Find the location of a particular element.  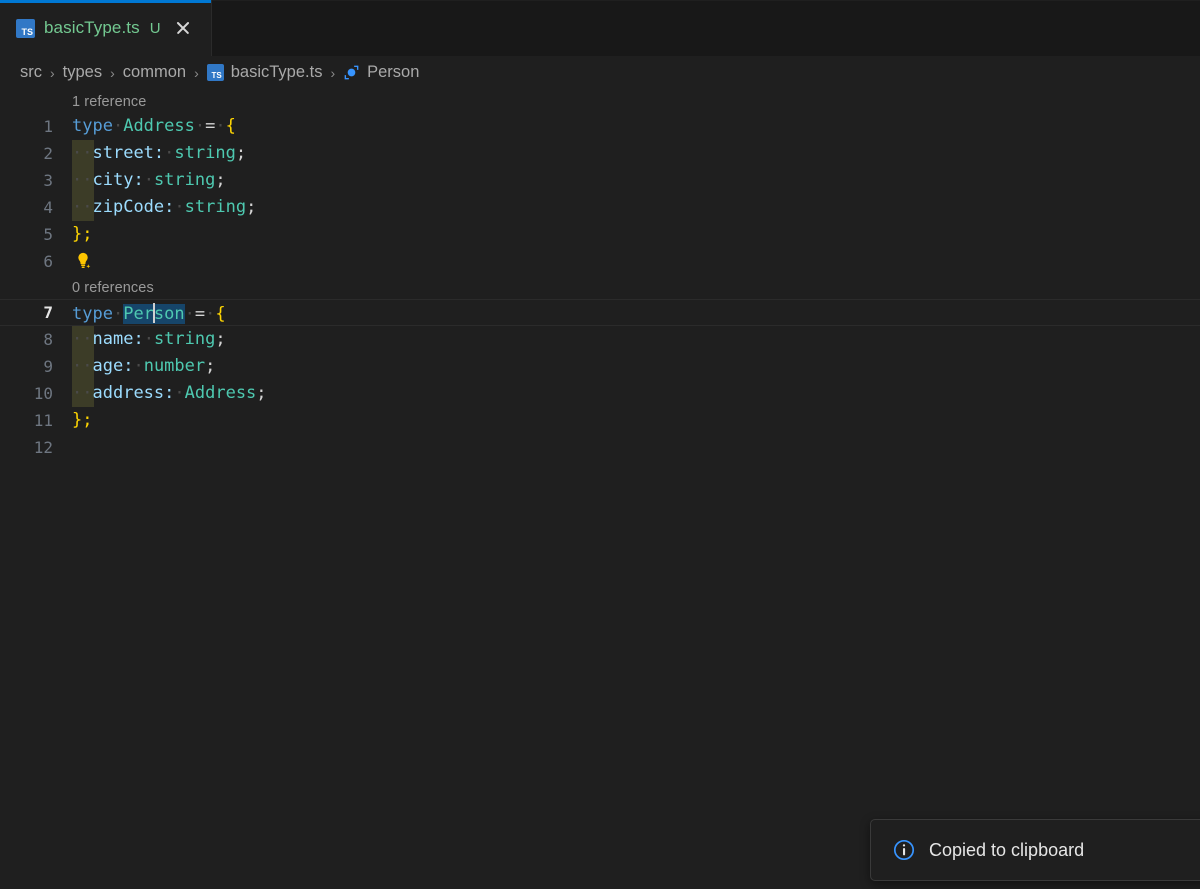

code-line-7: 7 type·Person·=·{ is located at coordinates (600, 312).